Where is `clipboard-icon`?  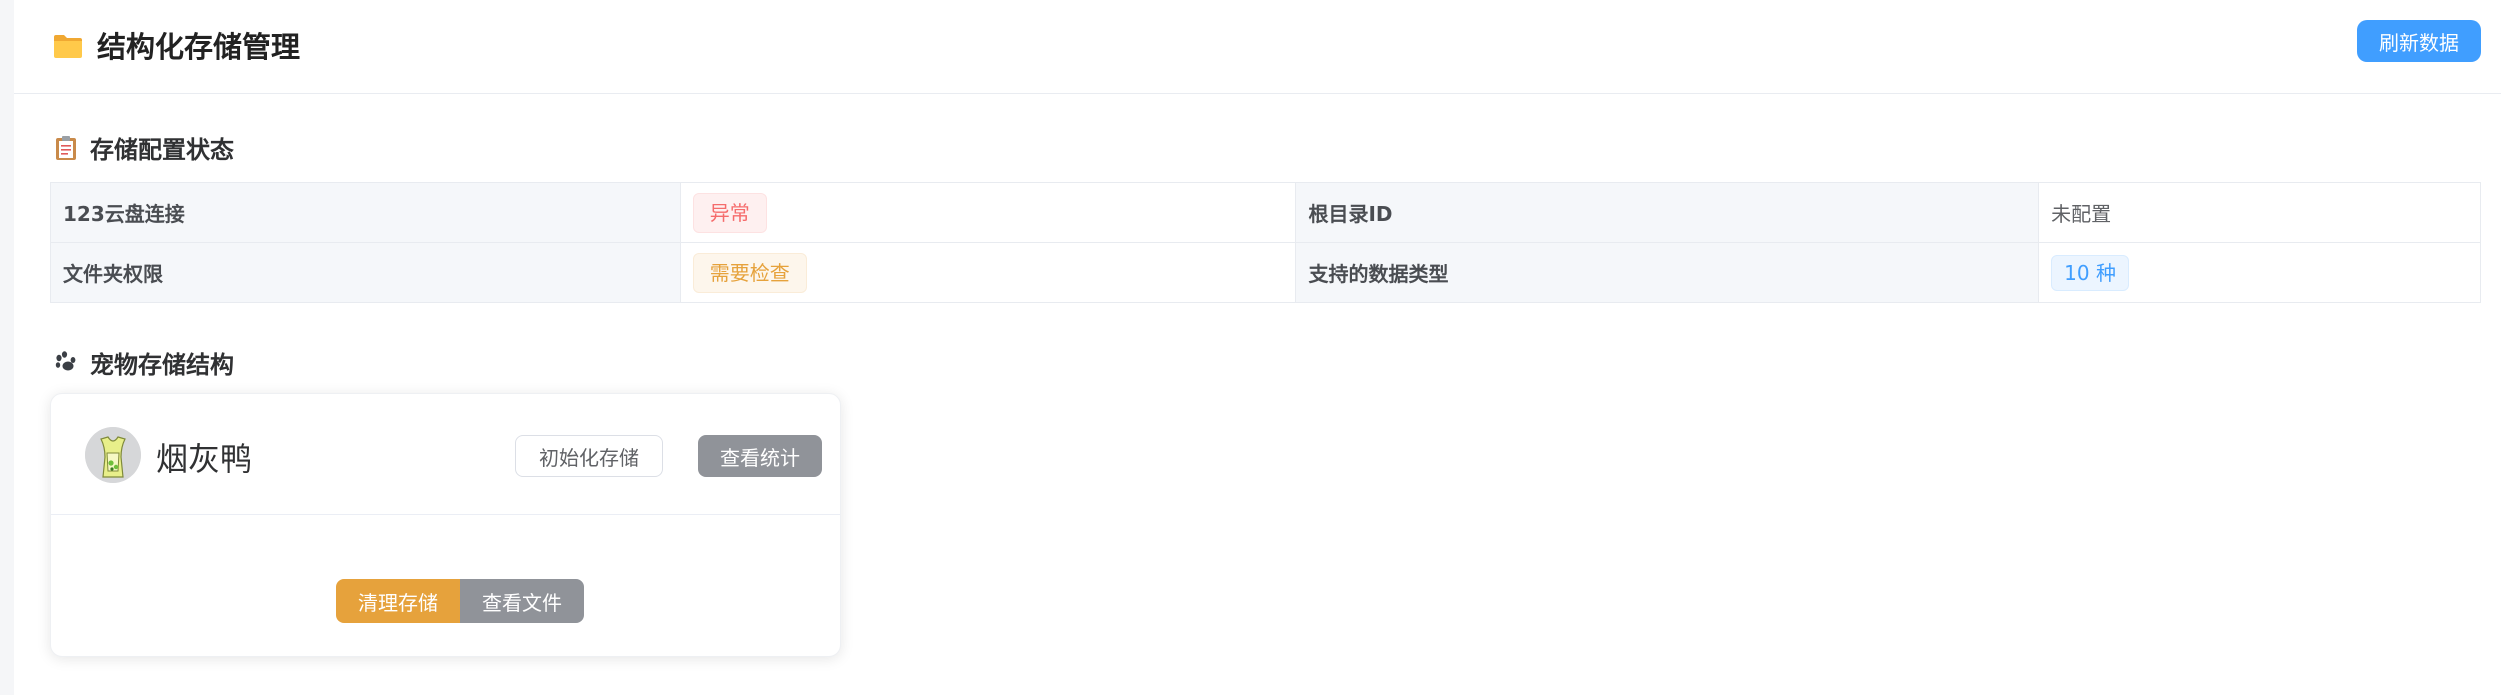
clipboard-icon is located at coordinates (66, 148).